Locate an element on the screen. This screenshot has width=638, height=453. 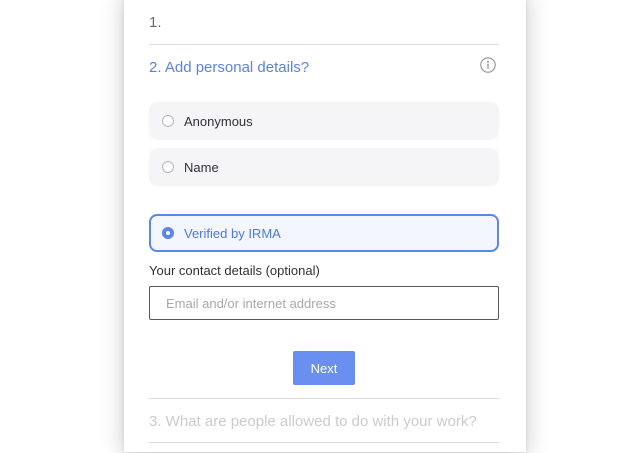
contact-details-input is located at coordinates (324, 303).